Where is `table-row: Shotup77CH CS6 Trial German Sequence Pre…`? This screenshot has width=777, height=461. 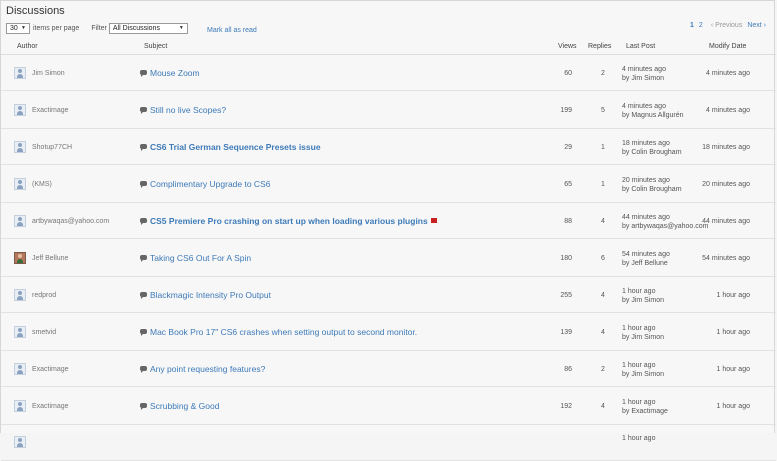 table-row: Shotup77CH CS6 Trial German Sequence Pre… is located at coordinates (388, 147).